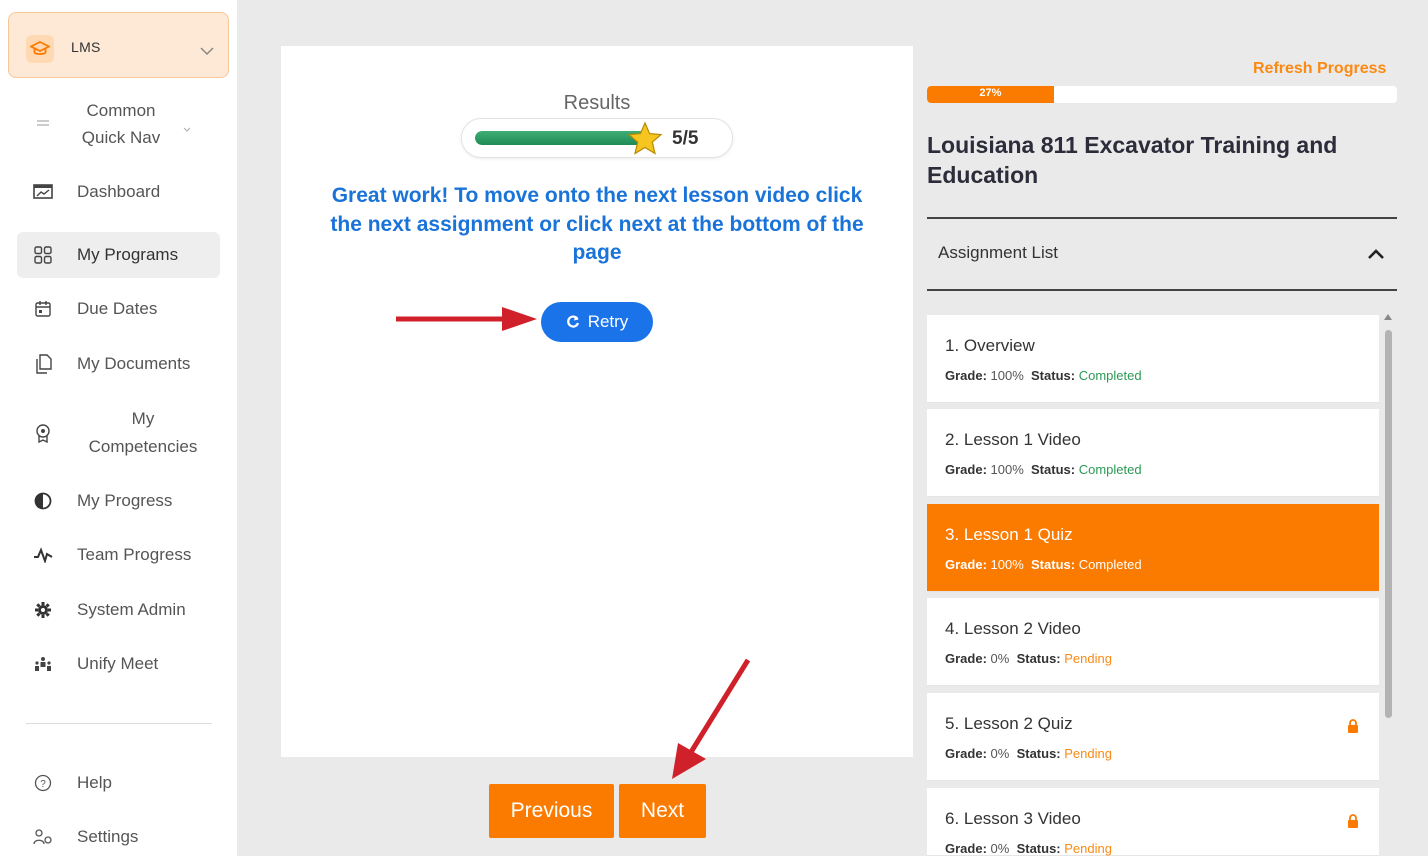  I want to click on assignment-title: 6. Lesson 3 Video, so click(1013, 818).